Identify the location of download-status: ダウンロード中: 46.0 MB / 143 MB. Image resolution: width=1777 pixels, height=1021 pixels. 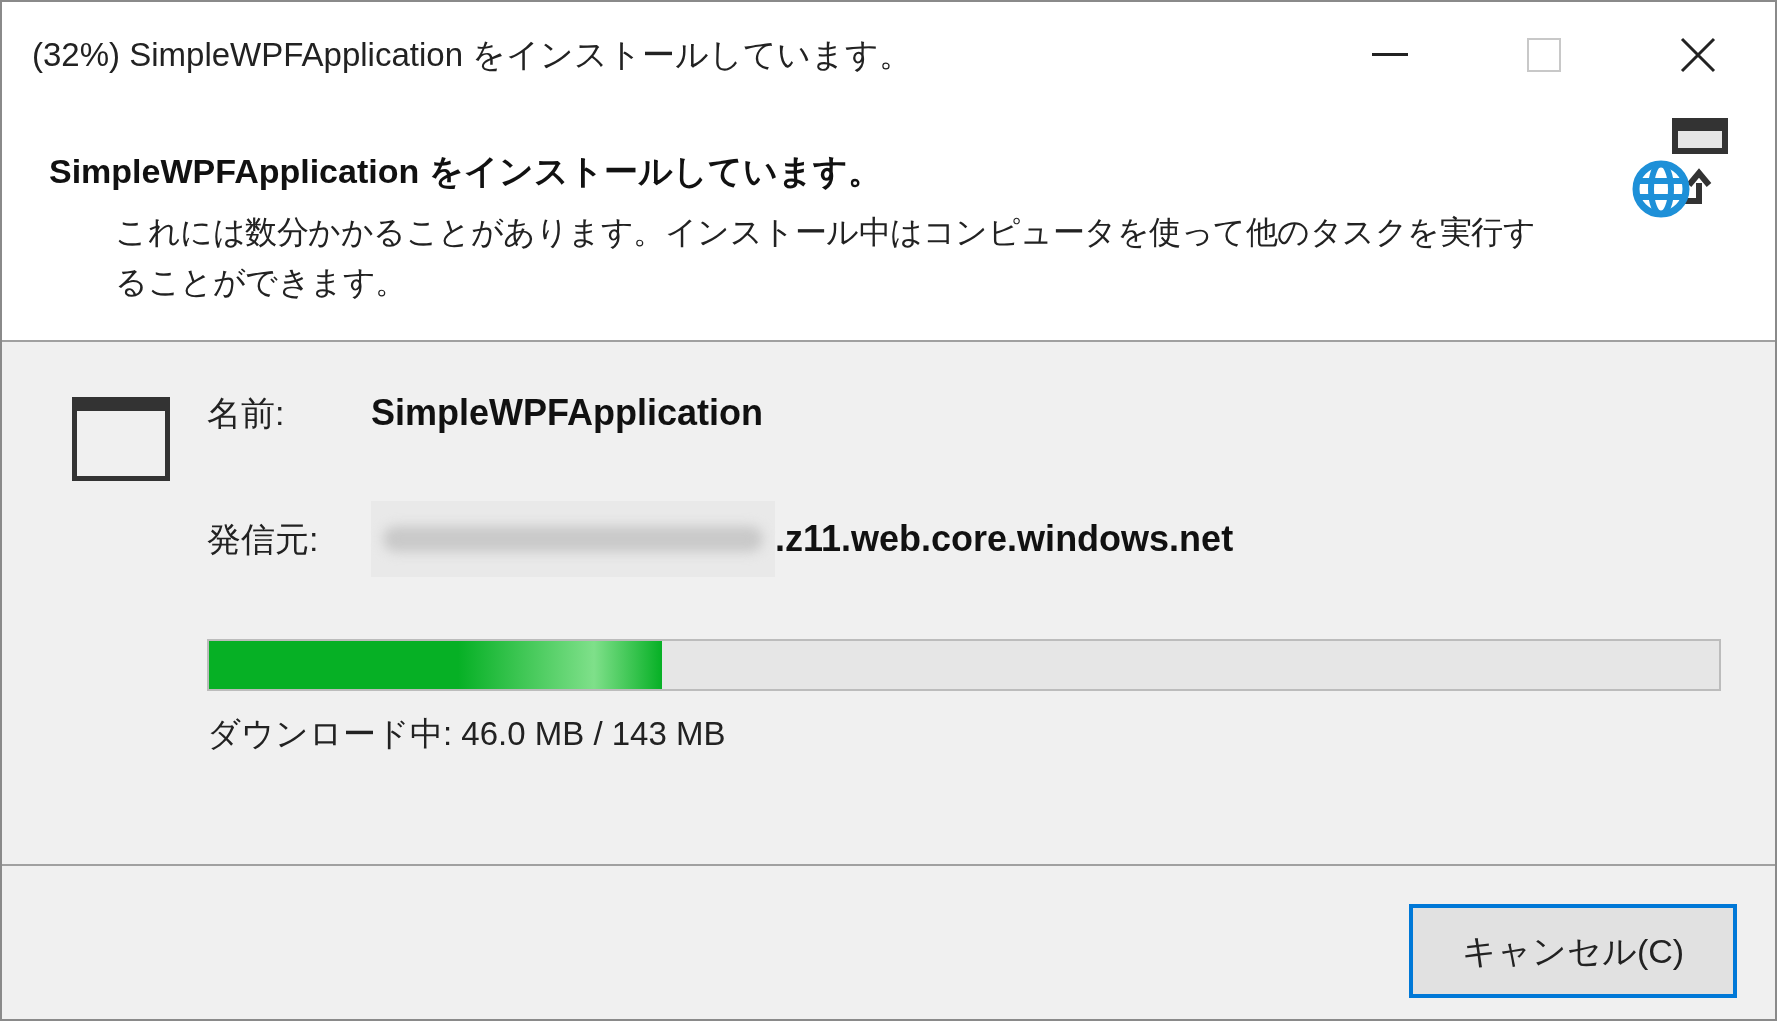
(467, 734).